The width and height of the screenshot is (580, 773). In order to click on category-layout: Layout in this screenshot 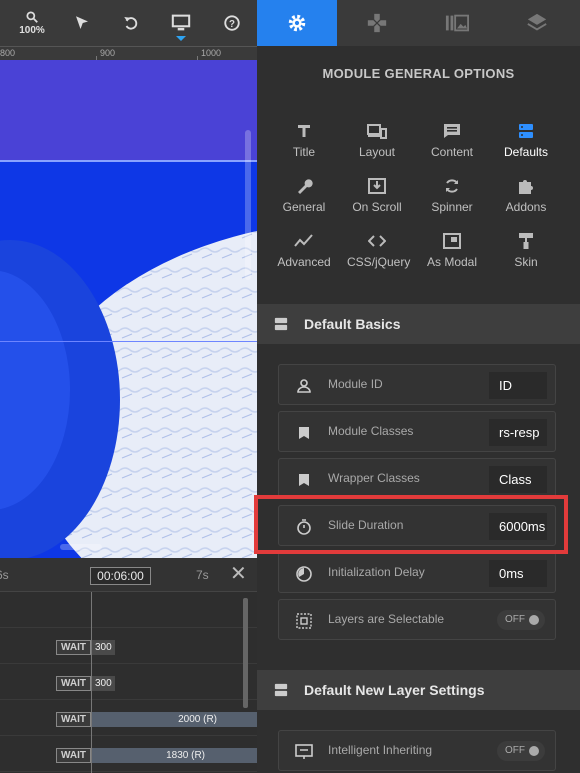, I will do `click(377, 145)`.